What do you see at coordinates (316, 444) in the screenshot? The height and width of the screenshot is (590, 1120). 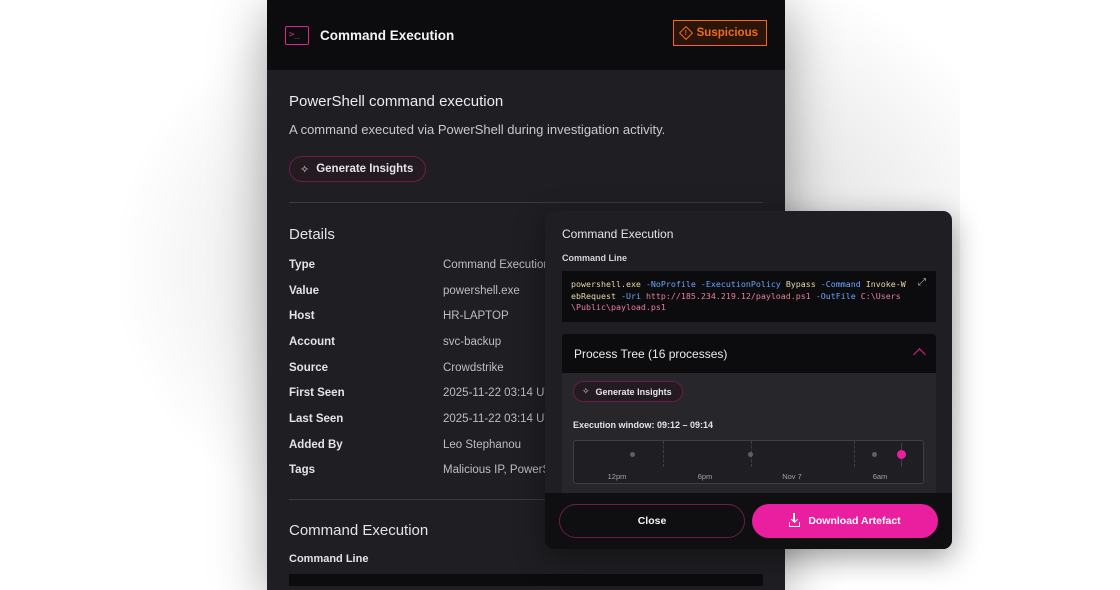 I see `detail-label: Added By` at bounding box center [316, 444].